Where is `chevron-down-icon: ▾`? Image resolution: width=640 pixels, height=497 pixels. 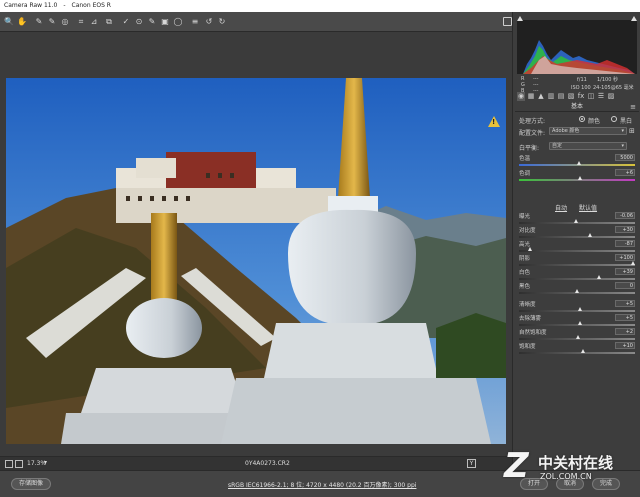
chevron-down-icon: ▾ is located at coordinates (45, 462).